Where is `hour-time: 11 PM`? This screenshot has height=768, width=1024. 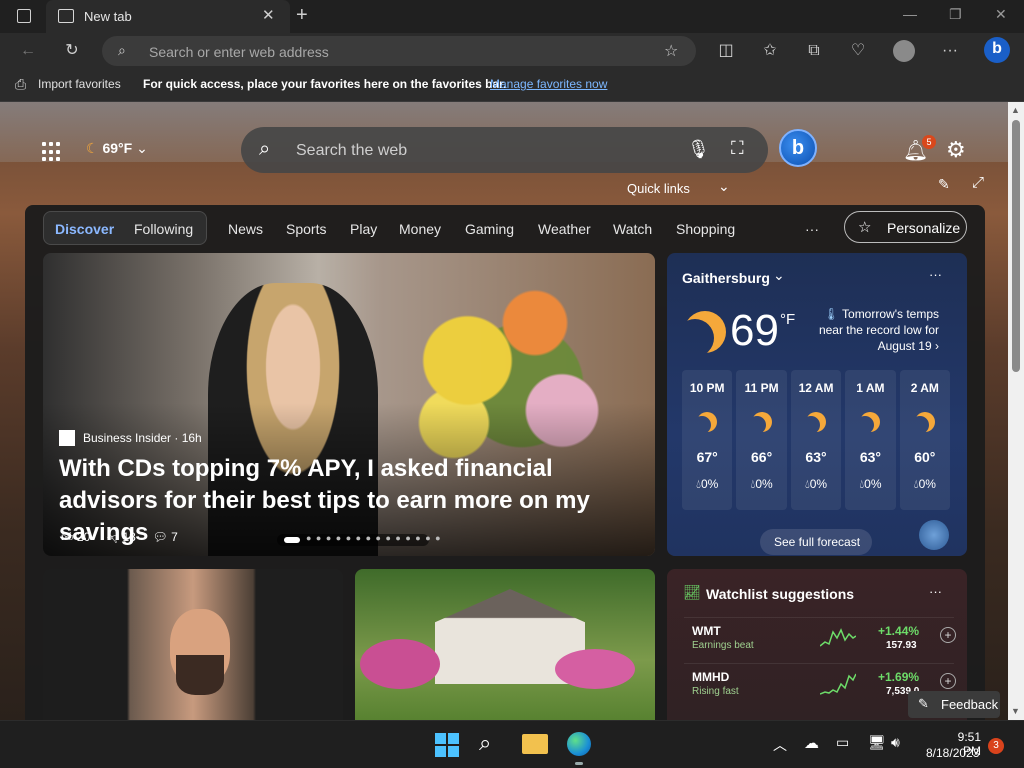
hour-time: 11 PM is located at coordinates (761, 388).